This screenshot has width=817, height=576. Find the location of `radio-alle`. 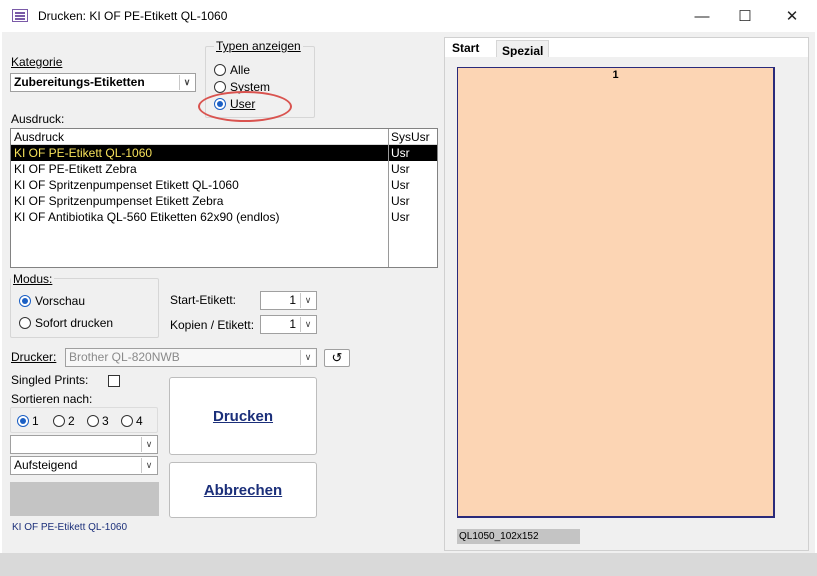

radio-alle is located at coordinates (220, 70).